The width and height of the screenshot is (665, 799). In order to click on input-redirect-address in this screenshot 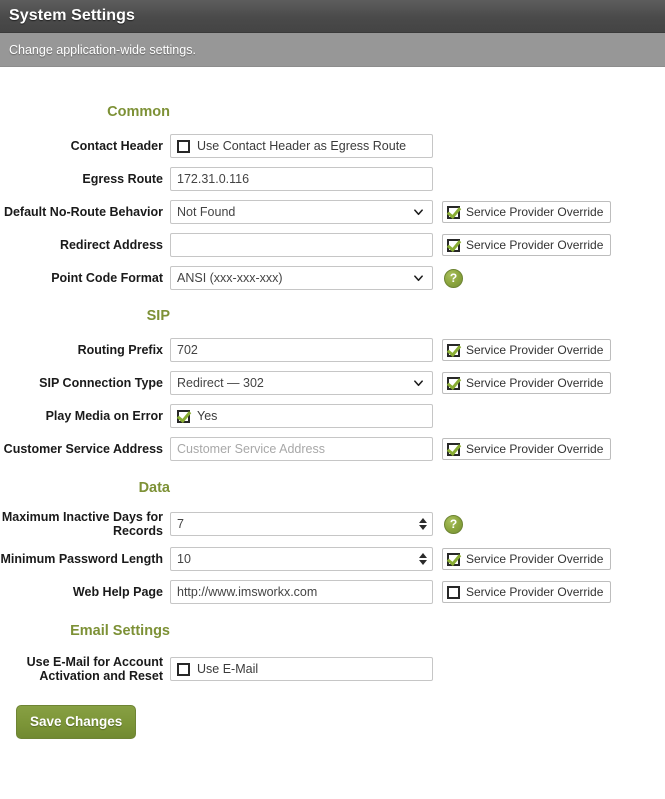, I will do `click(301, 245)`.